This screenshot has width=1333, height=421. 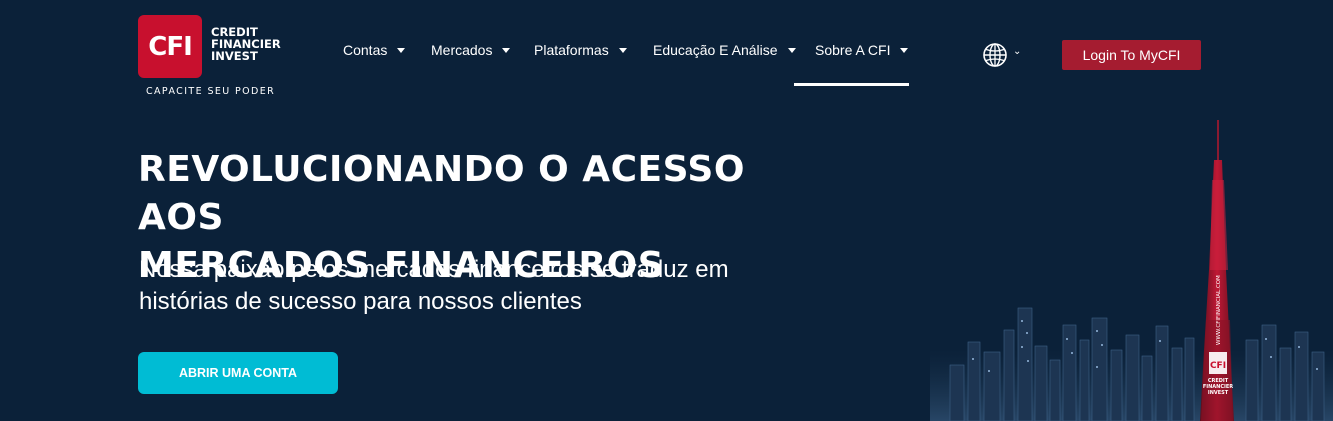 I want to click on nav-item-label: Mercados, so click(x=462, y=50).